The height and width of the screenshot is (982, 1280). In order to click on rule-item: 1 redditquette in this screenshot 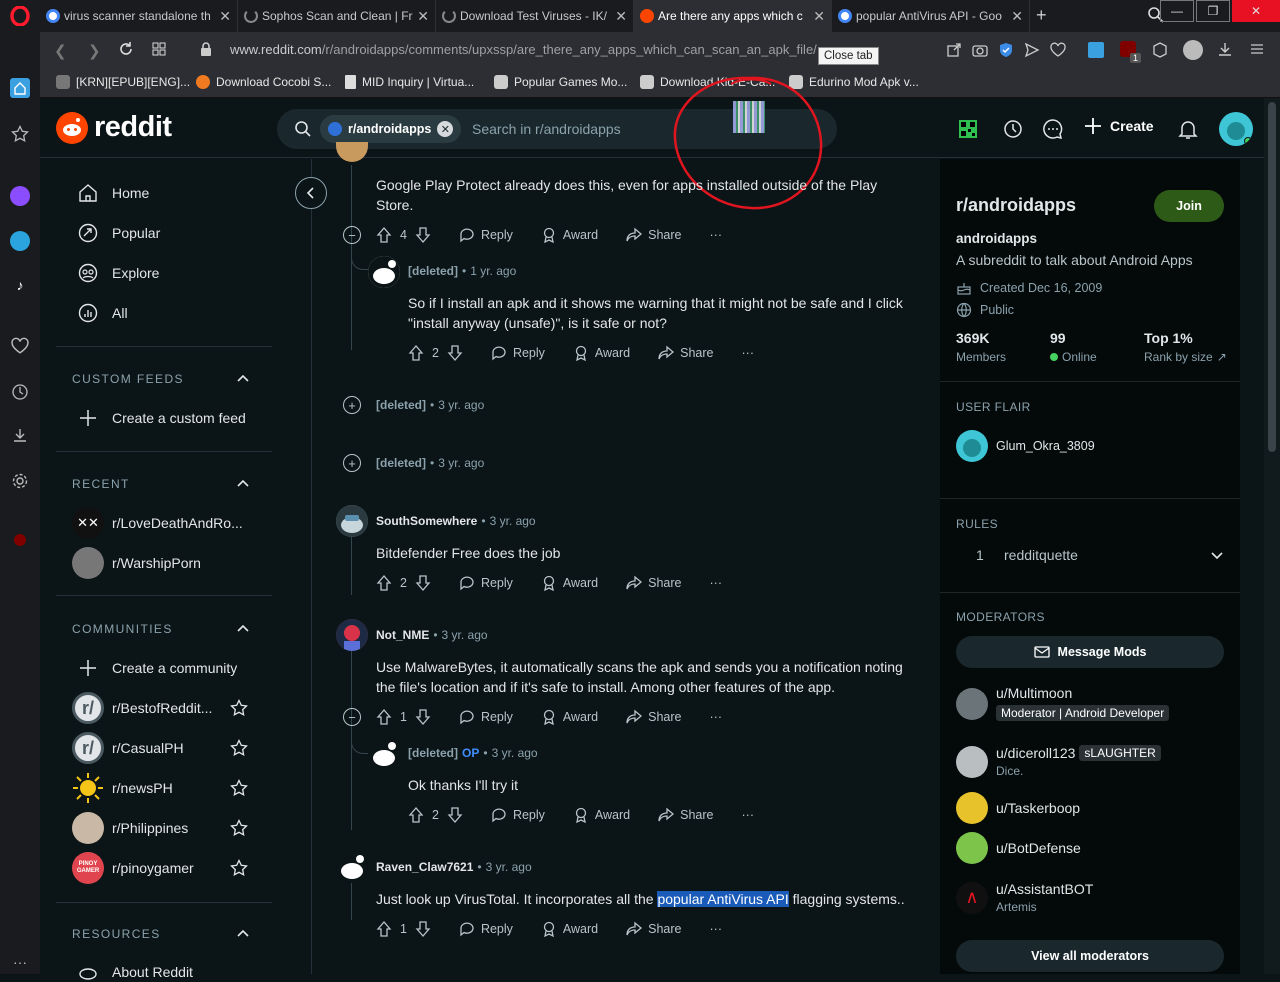, I will do `click(1090, 555)`.